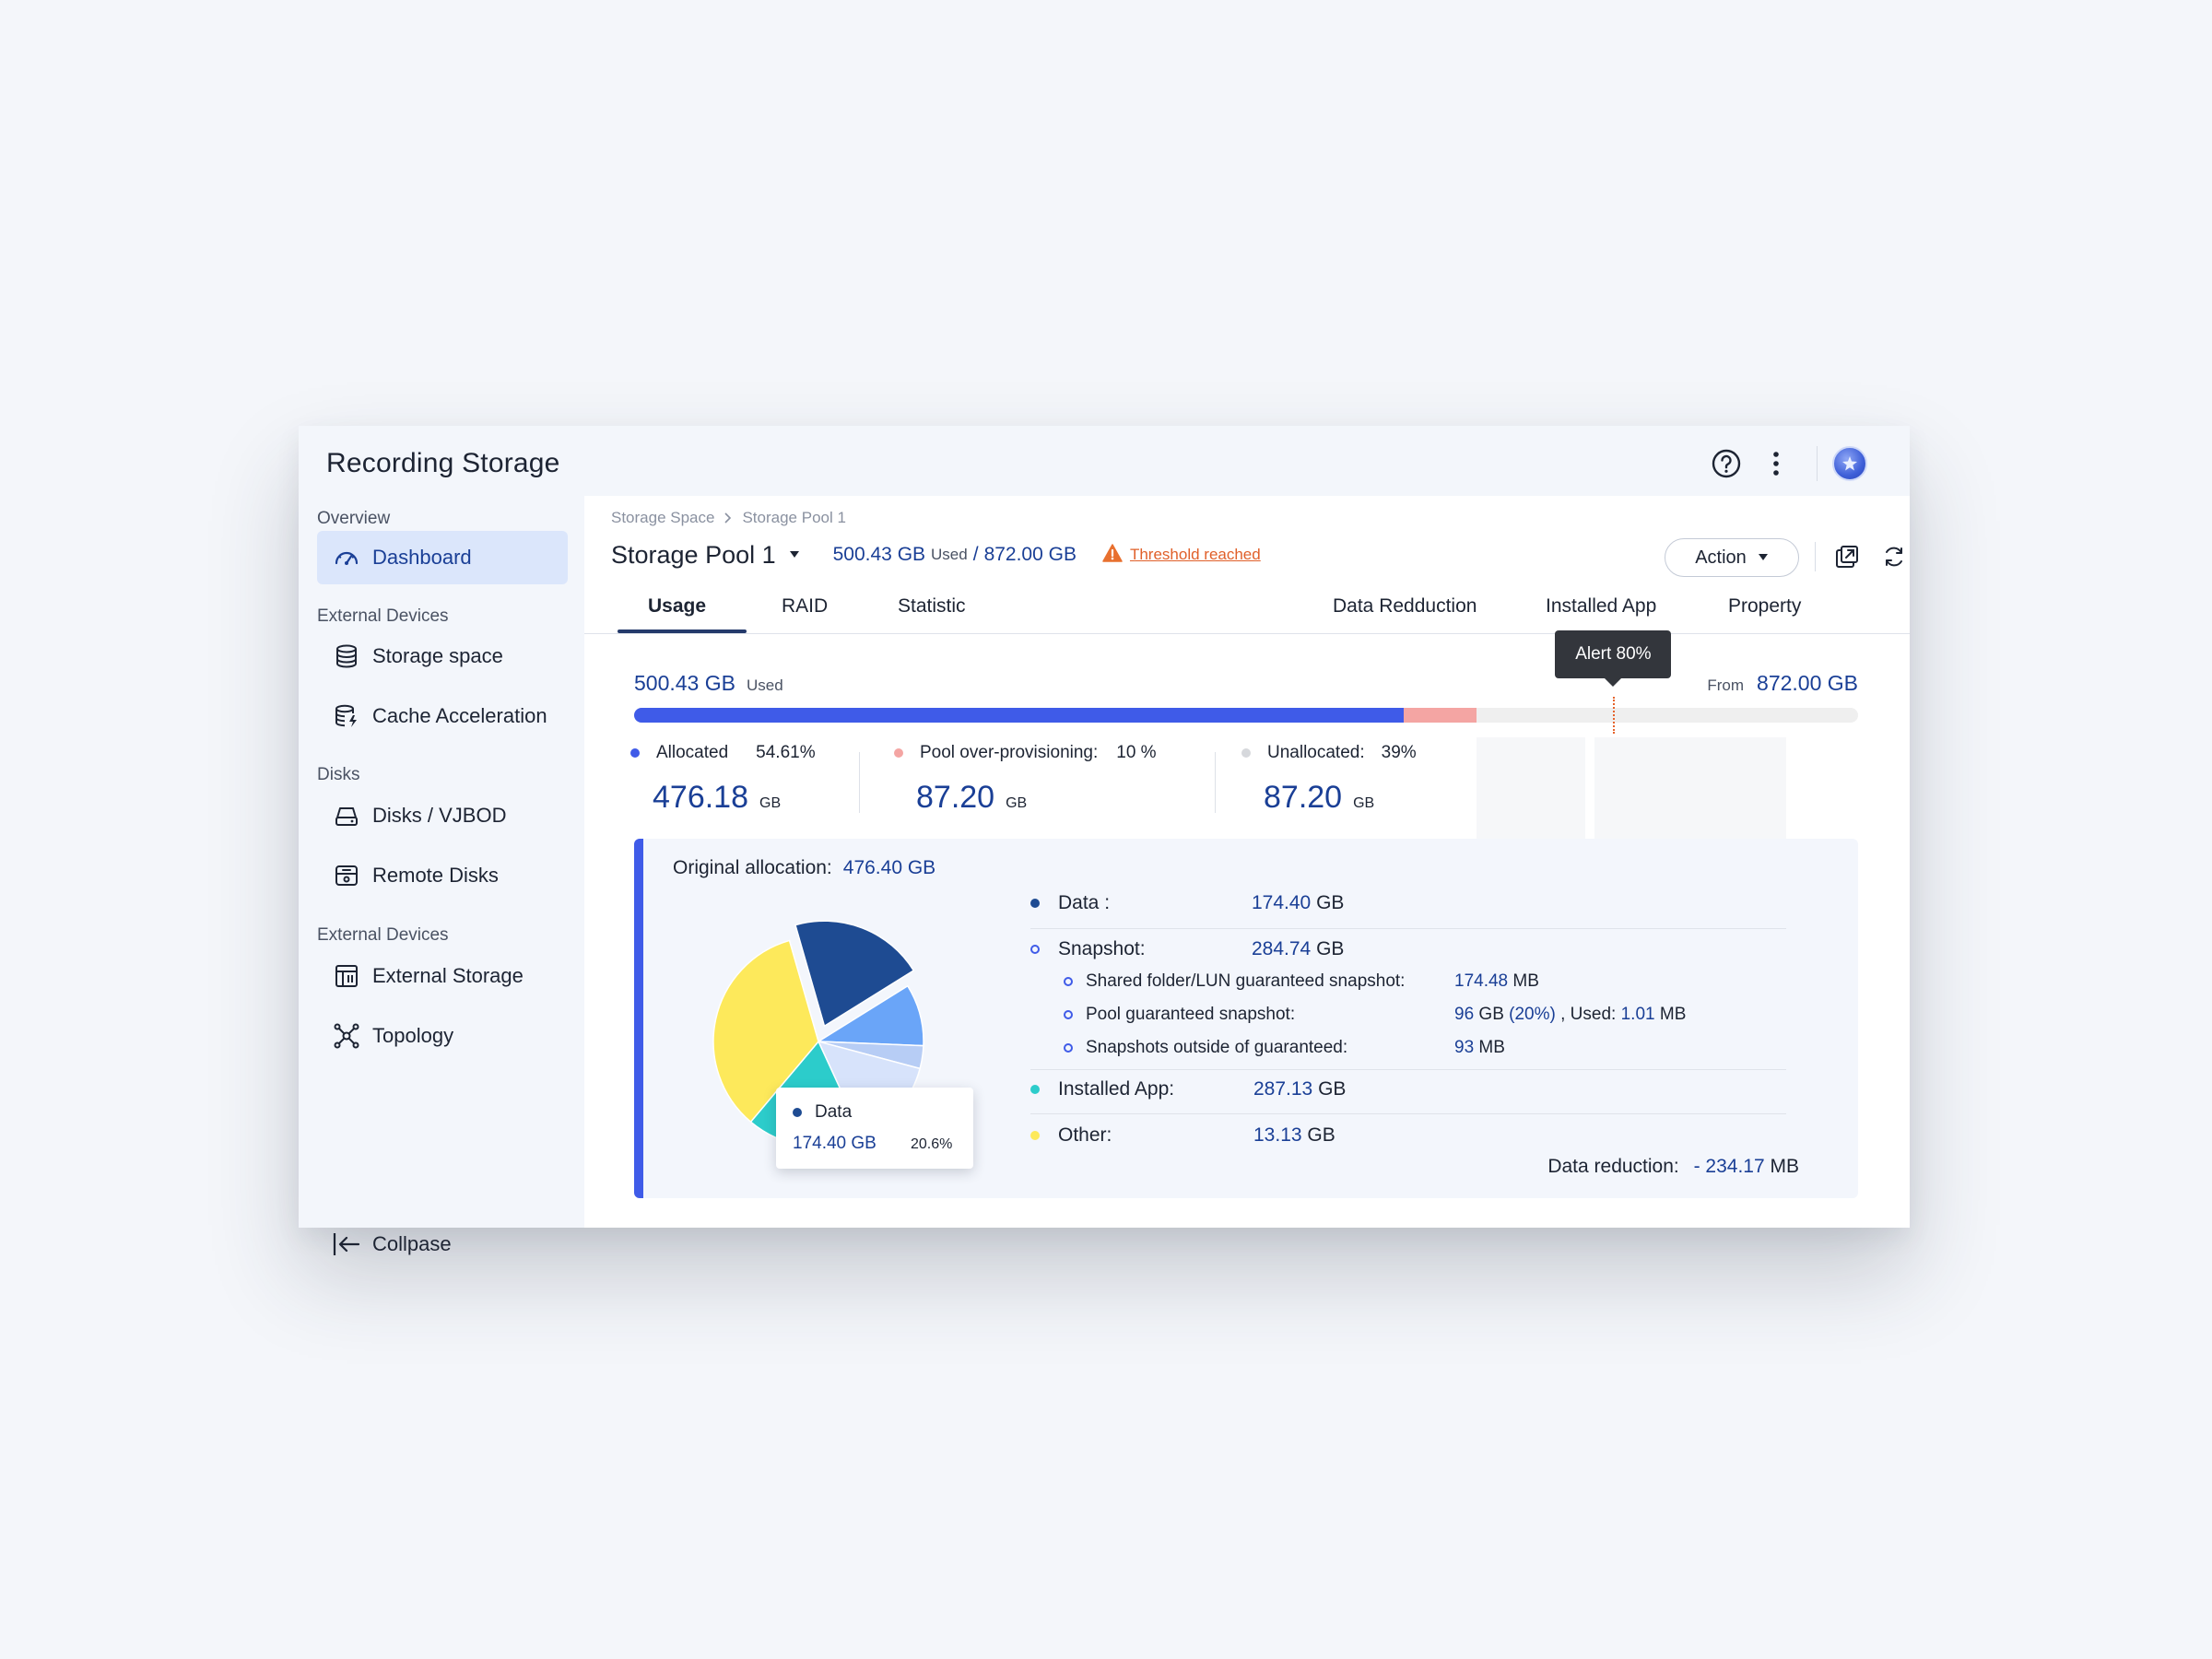  What do you see at coordinates (889, 867) in the screenshot?
I see `original-allocation-value: 476.40 GB` at bounding box center [889, 867].